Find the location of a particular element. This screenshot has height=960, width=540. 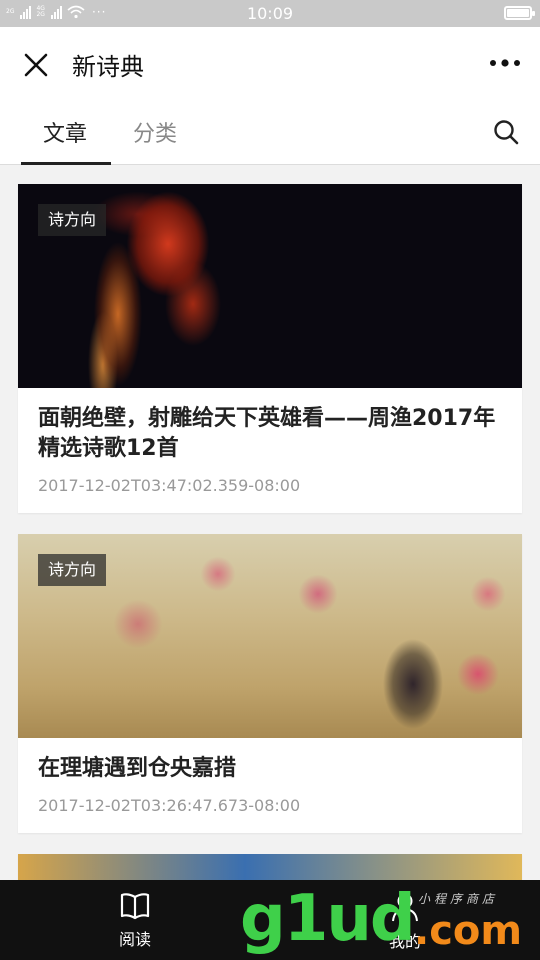

article-timestamp: 2017-12-02T03:47:02.359-08:00 is located at coordinates (169, 485).